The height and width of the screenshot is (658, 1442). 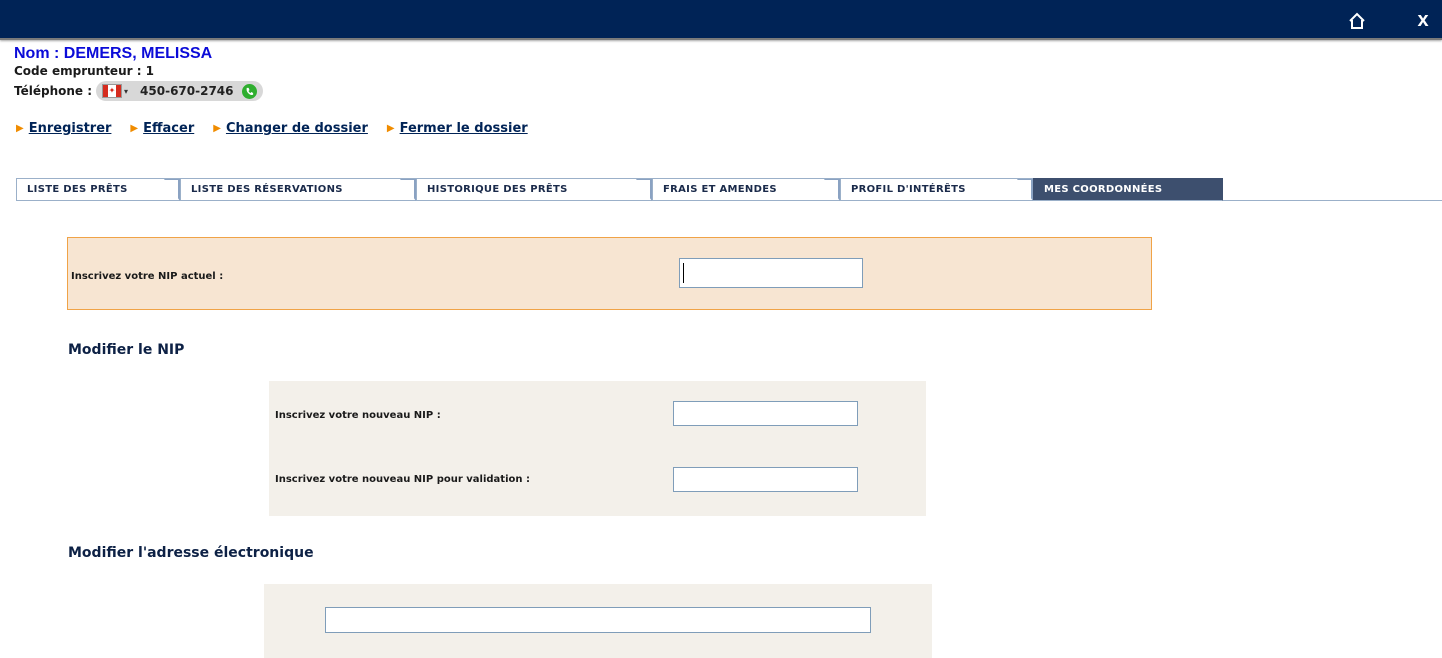 I want to click on save-link-label: Enregistrer, so click(x=70, y=128).